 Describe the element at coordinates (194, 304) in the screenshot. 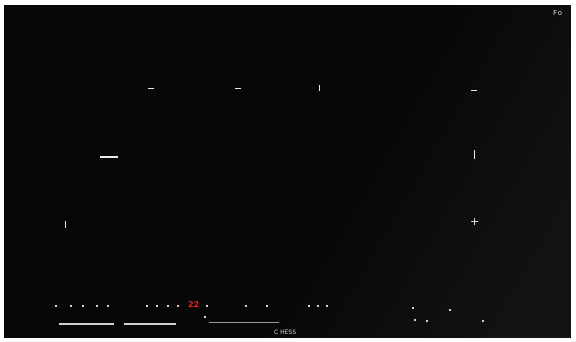

I see `exposure-warning: 22` at that location.